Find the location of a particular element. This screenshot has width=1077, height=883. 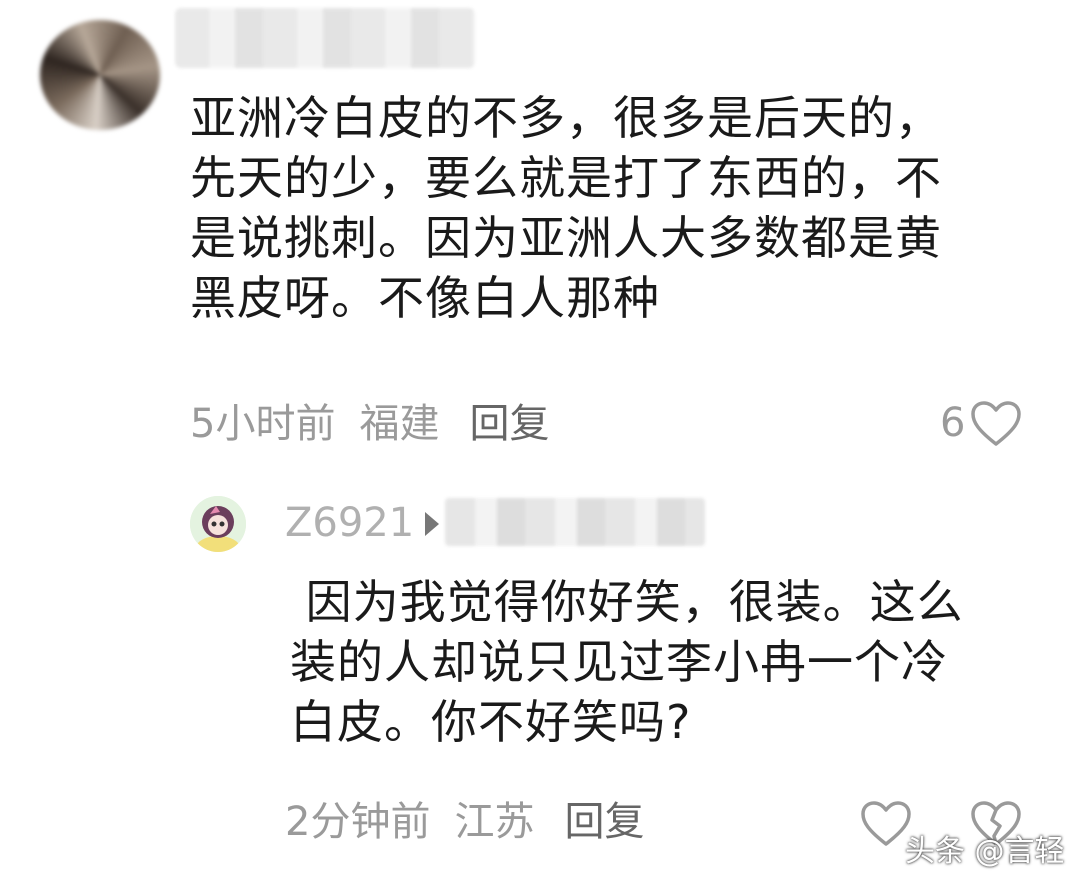

reply-meta: 2分钟前 江苏 回复 is located at coordinates (464, 822).